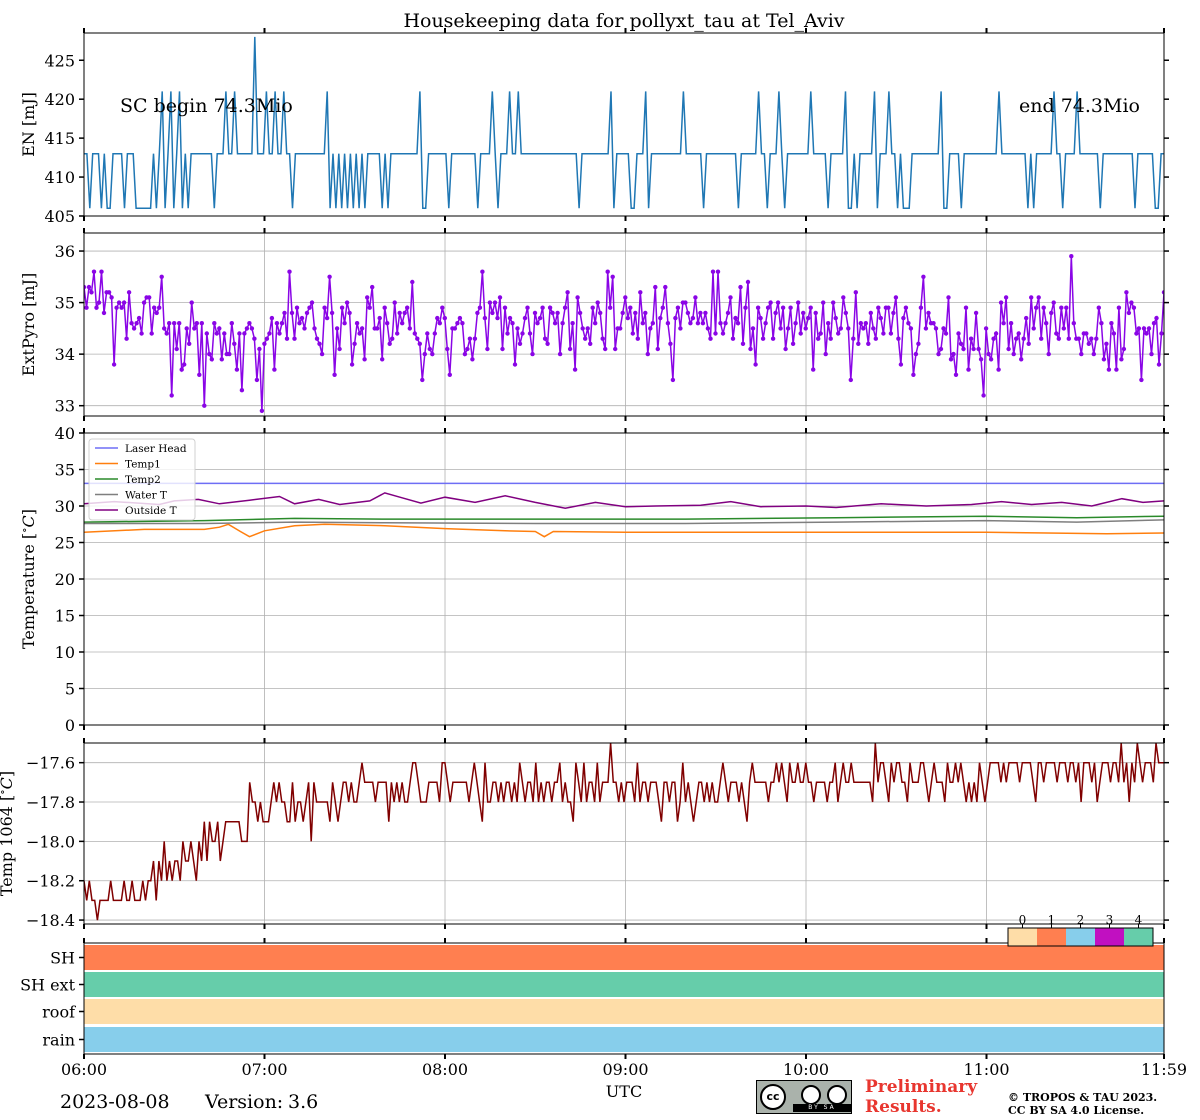 This screenshot has height=1120, width=1200. I want to click on y-axis-label: Temperature [∘C], so click(28, 579).